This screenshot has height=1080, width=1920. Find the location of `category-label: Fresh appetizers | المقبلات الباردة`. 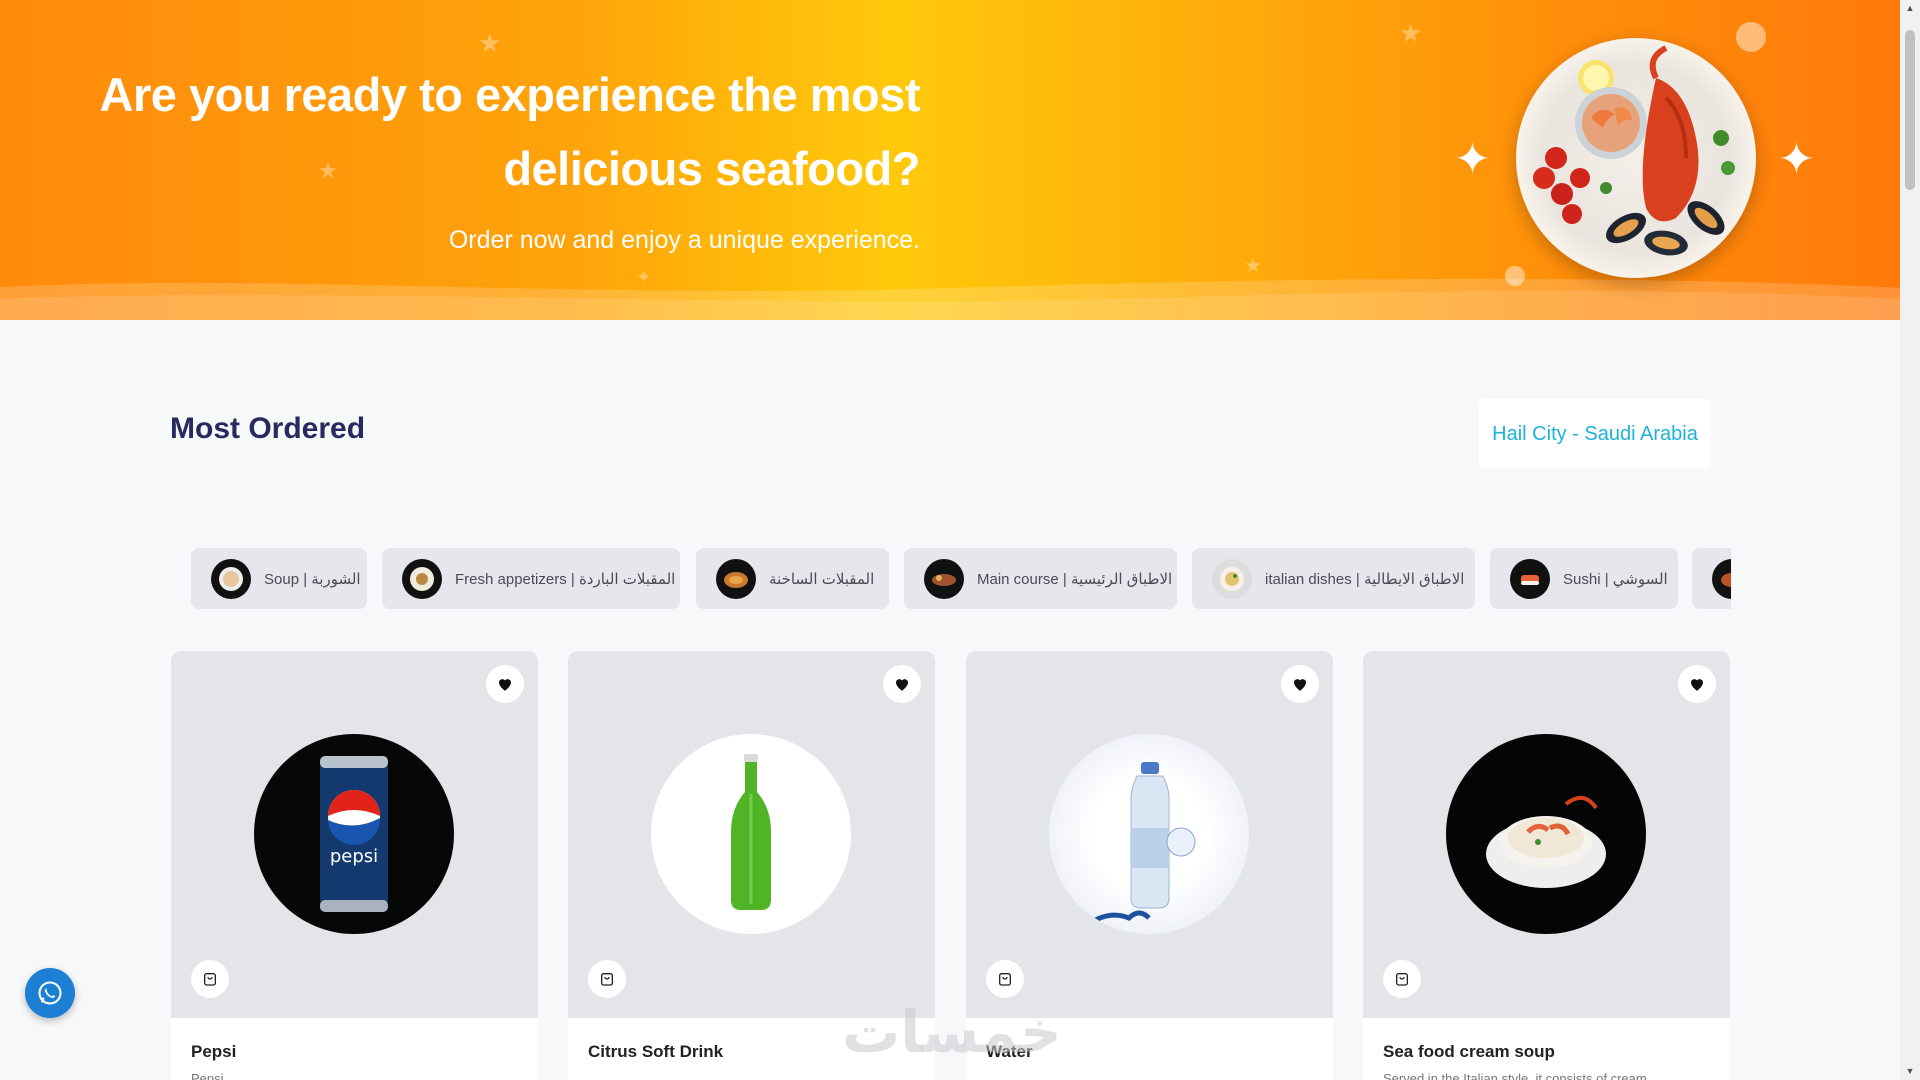

category-label: Fresh appetizers | المقبلات الباردة is located at coordinates (565, 579).